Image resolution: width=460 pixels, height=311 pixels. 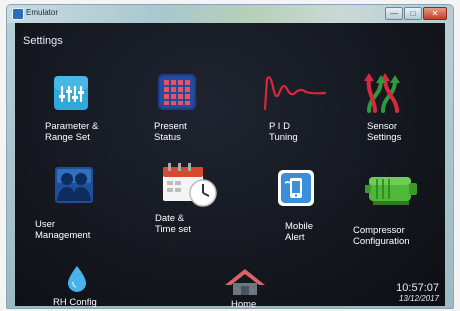 I want to click on page-title: Settings, so click(x=43, y=41).